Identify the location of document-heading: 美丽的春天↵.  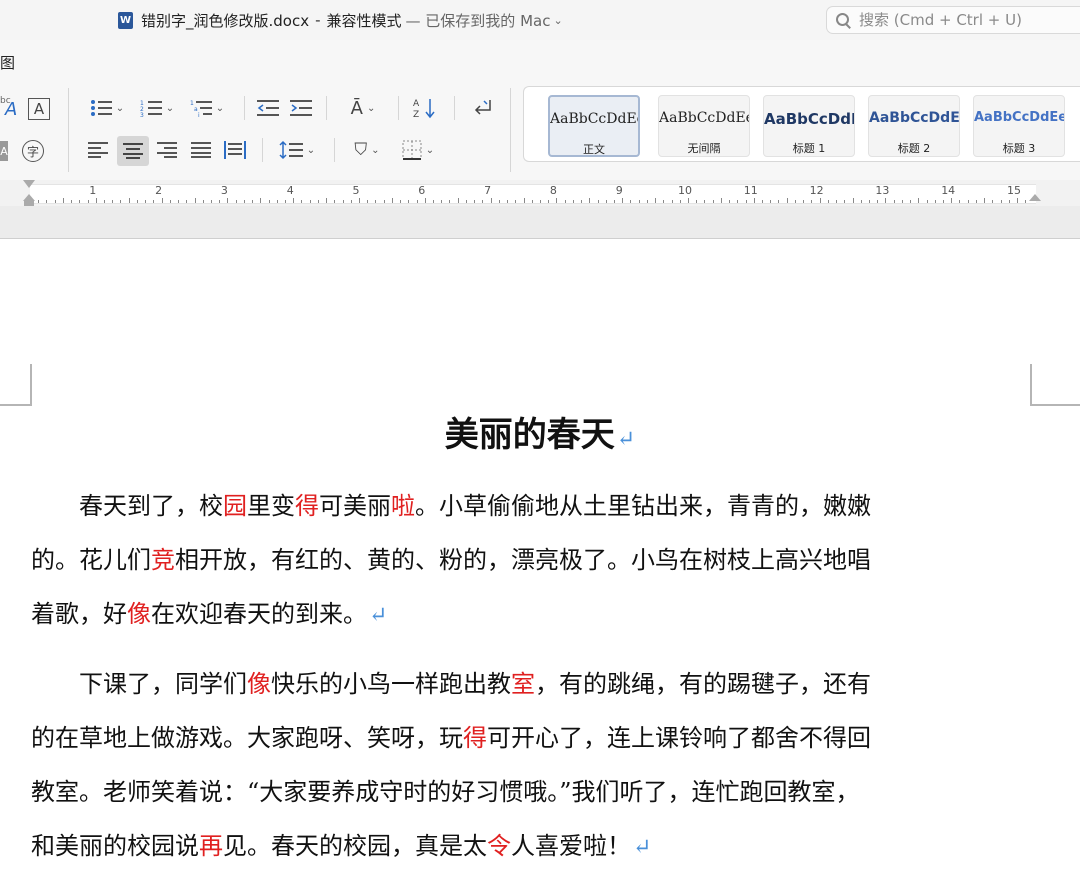
(540, 431).